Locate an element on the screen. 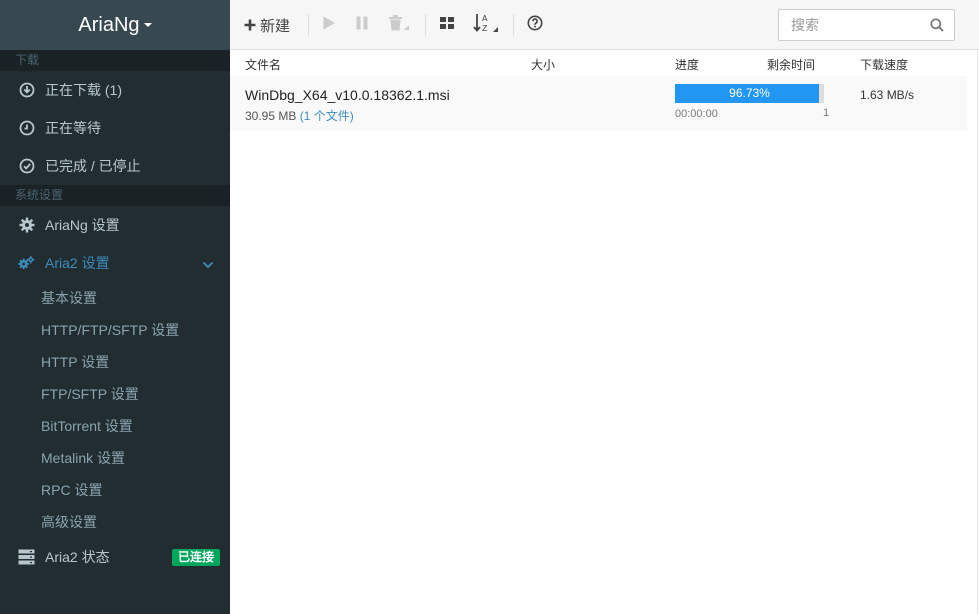  sidebar-item-stopped: 已完成 / 已停止 is located at coordinates (115, 166).